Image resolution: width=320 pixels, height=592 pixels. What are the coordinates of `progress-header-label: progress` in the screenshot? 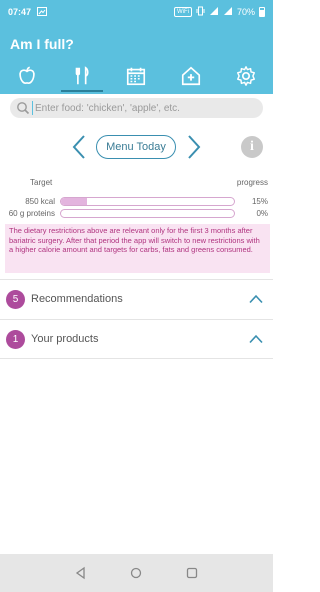 It's located at (252, 182).